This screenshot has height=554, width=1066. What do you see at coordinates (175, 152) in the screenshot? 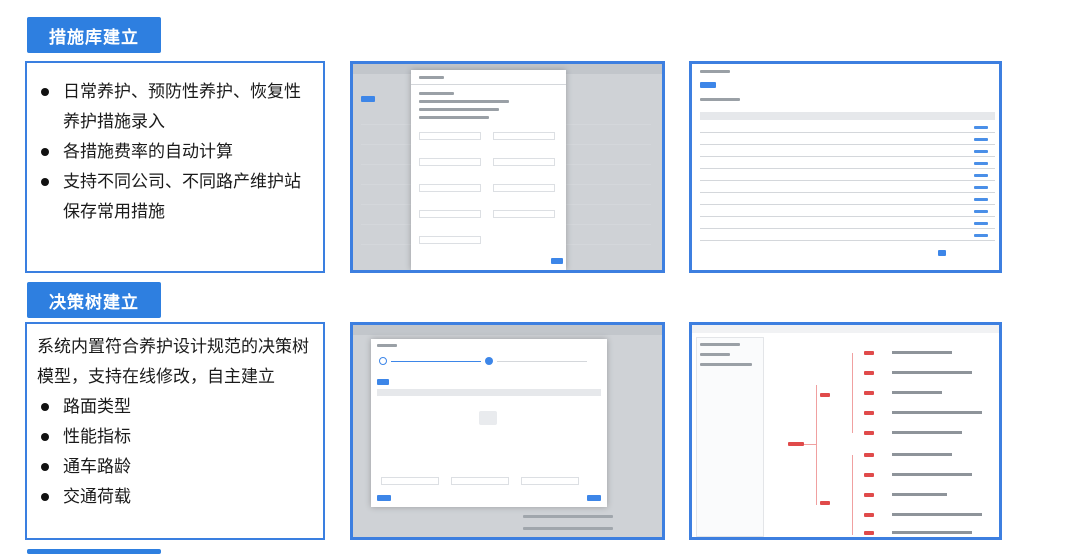
I see `bullet-item: 各措施费率的自动计算` at bounding box center [175, 152].